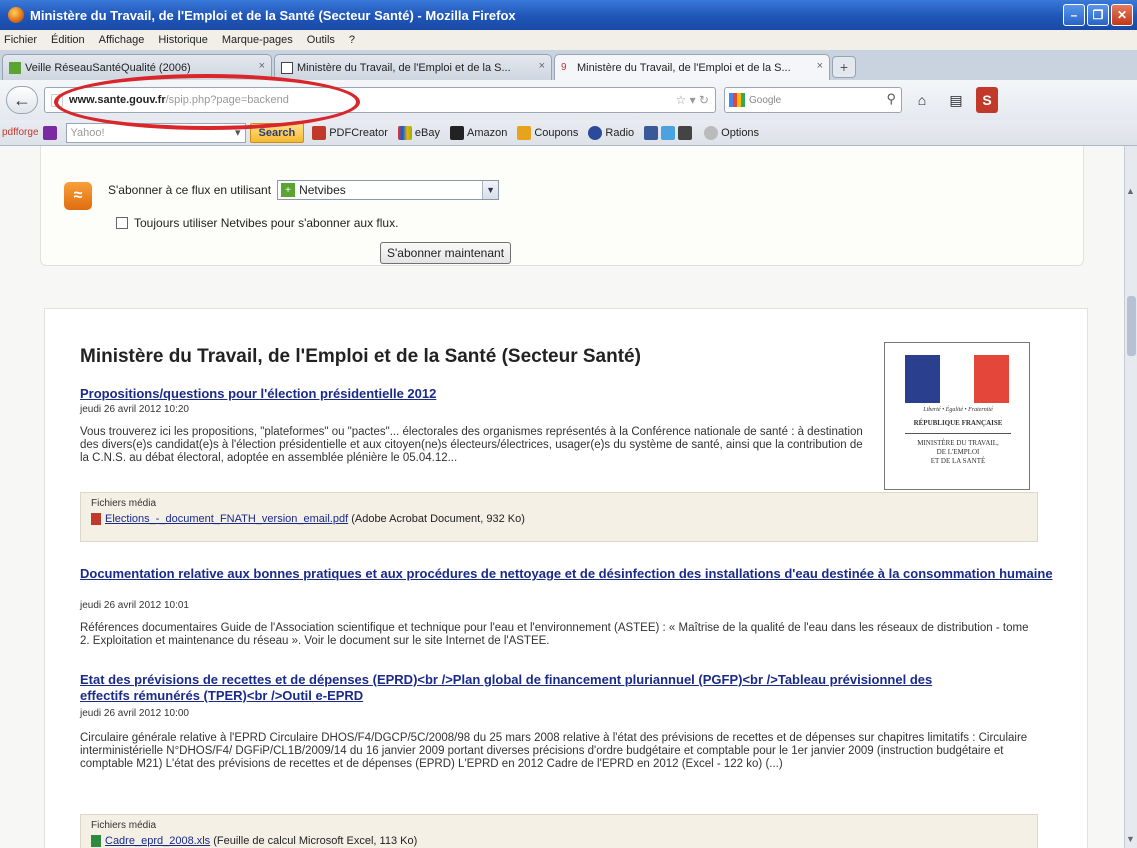 This screenshot has height=848, width=1137. Describe the element at coordinates (22, 100) in the screenshot. I see `back-button: ←` at that location.